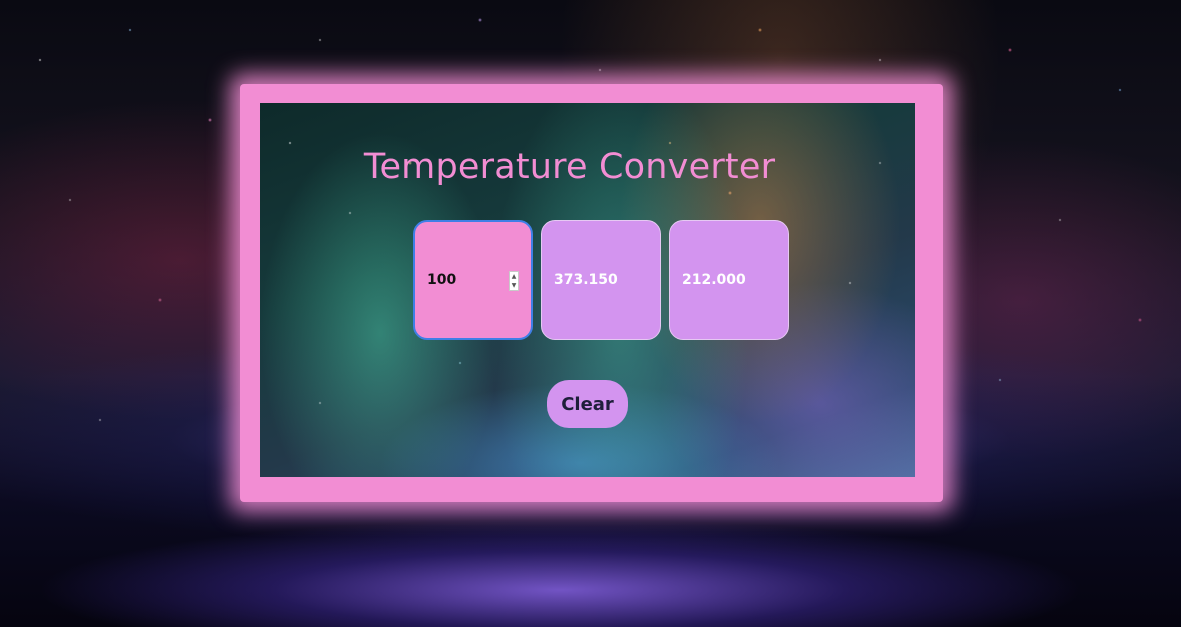  Describe the element at coordinates (514, 285) in the screenshot. I see `spinner-down-icon: ▼` at that location.